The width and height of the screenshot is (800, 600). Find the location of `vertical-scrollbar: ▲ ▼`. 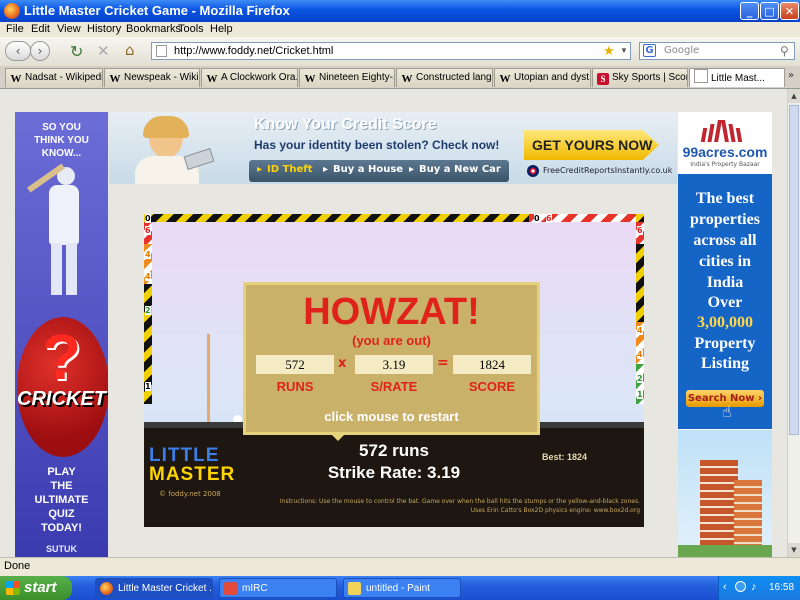

vertical-scrollbar: ▲ ▼ is located at coordinates (793, 323).